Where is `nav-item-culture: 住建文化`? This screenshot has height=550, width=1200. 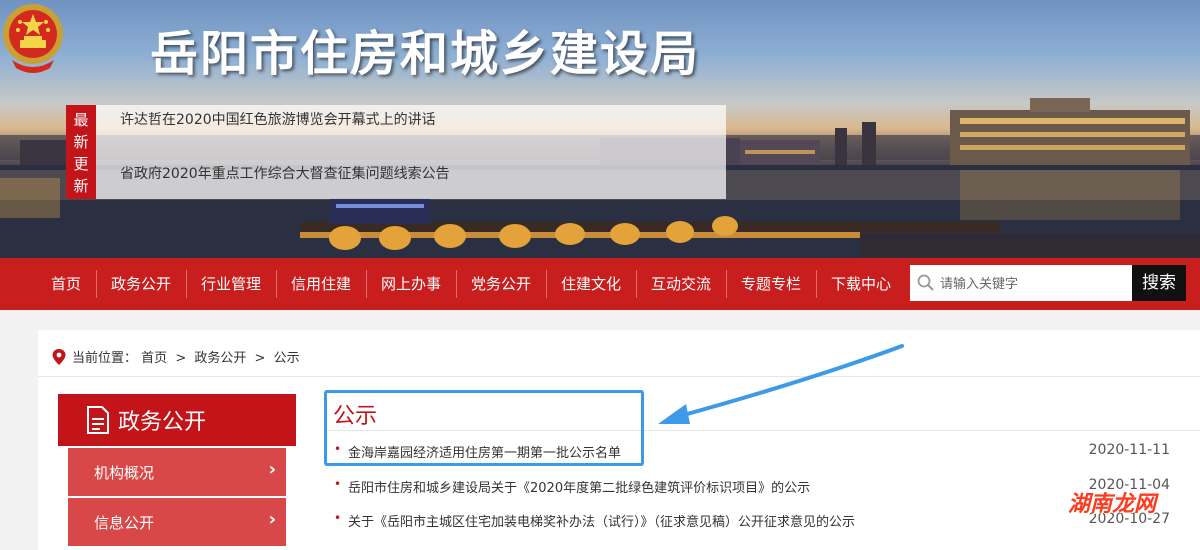
nav-item-culture: 住建文化 is located at coordinates (591, 284).